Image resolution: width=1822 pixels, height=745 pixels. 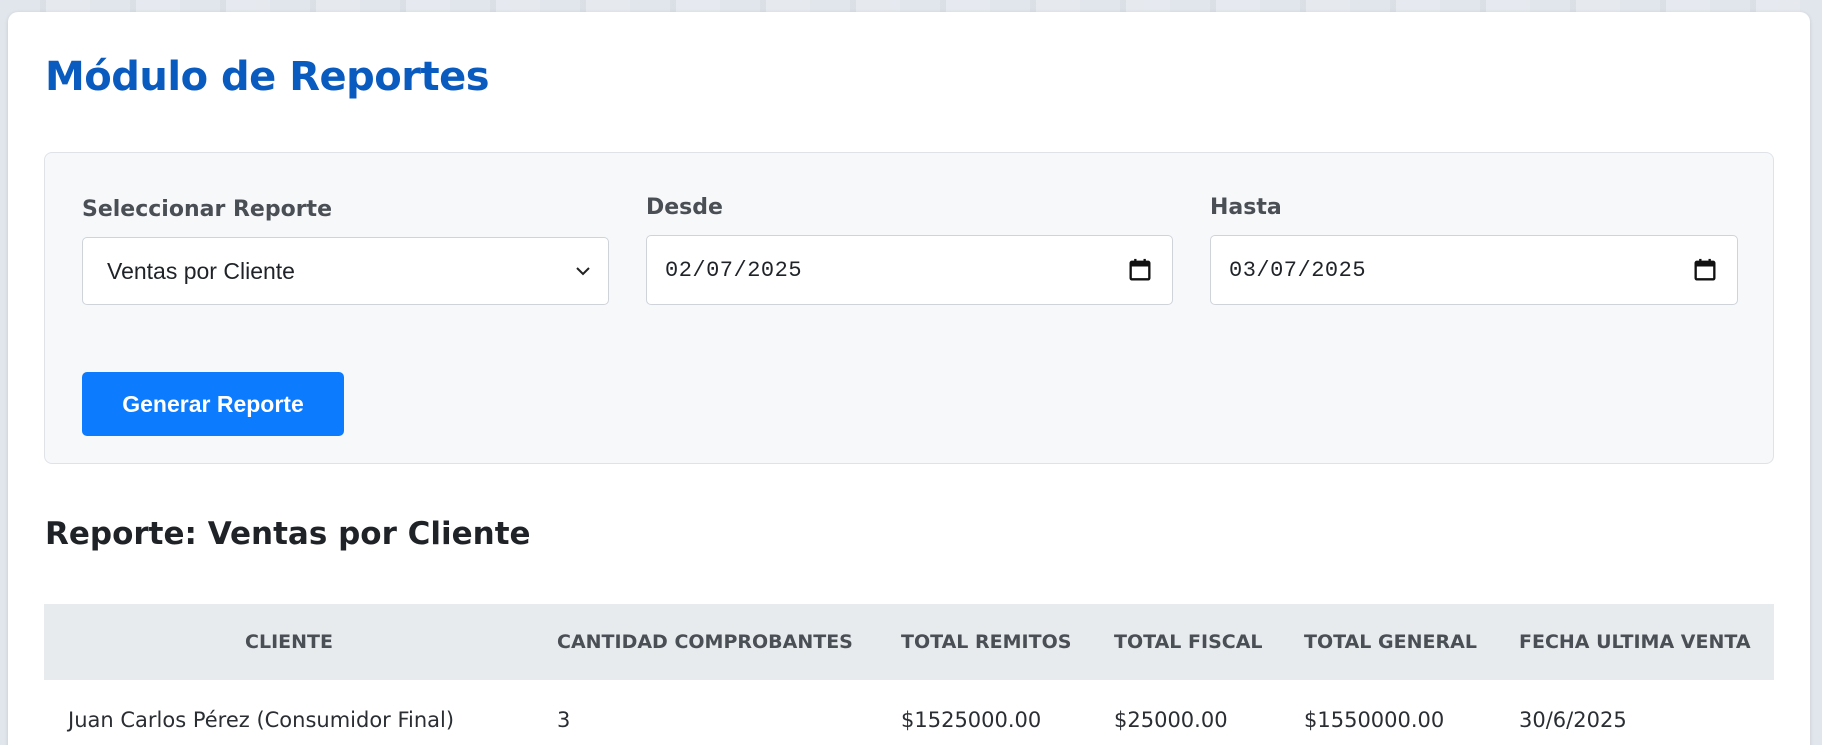 What do you see at coordinates (1188, 642) in the screenshot?
I see `column-header-total-fiscal: TOTAL FISCAL` at bounding box center [1188, 642].